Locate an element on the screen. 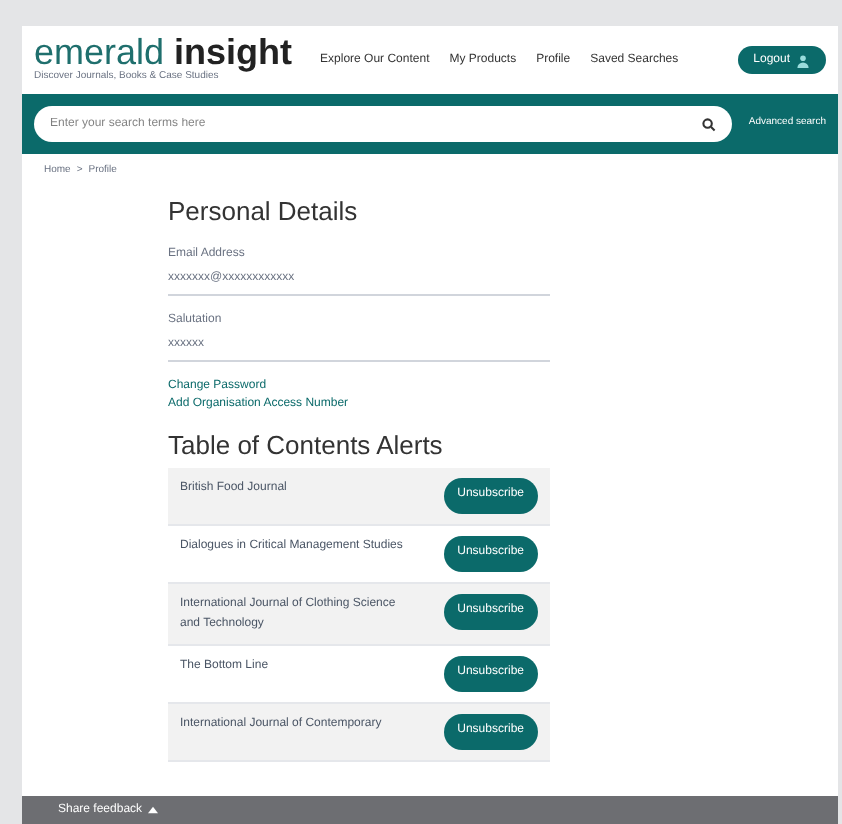 Image resolution: width=842 pixels, height=824 pixels. search-icon is located at coordinates (709, 124).